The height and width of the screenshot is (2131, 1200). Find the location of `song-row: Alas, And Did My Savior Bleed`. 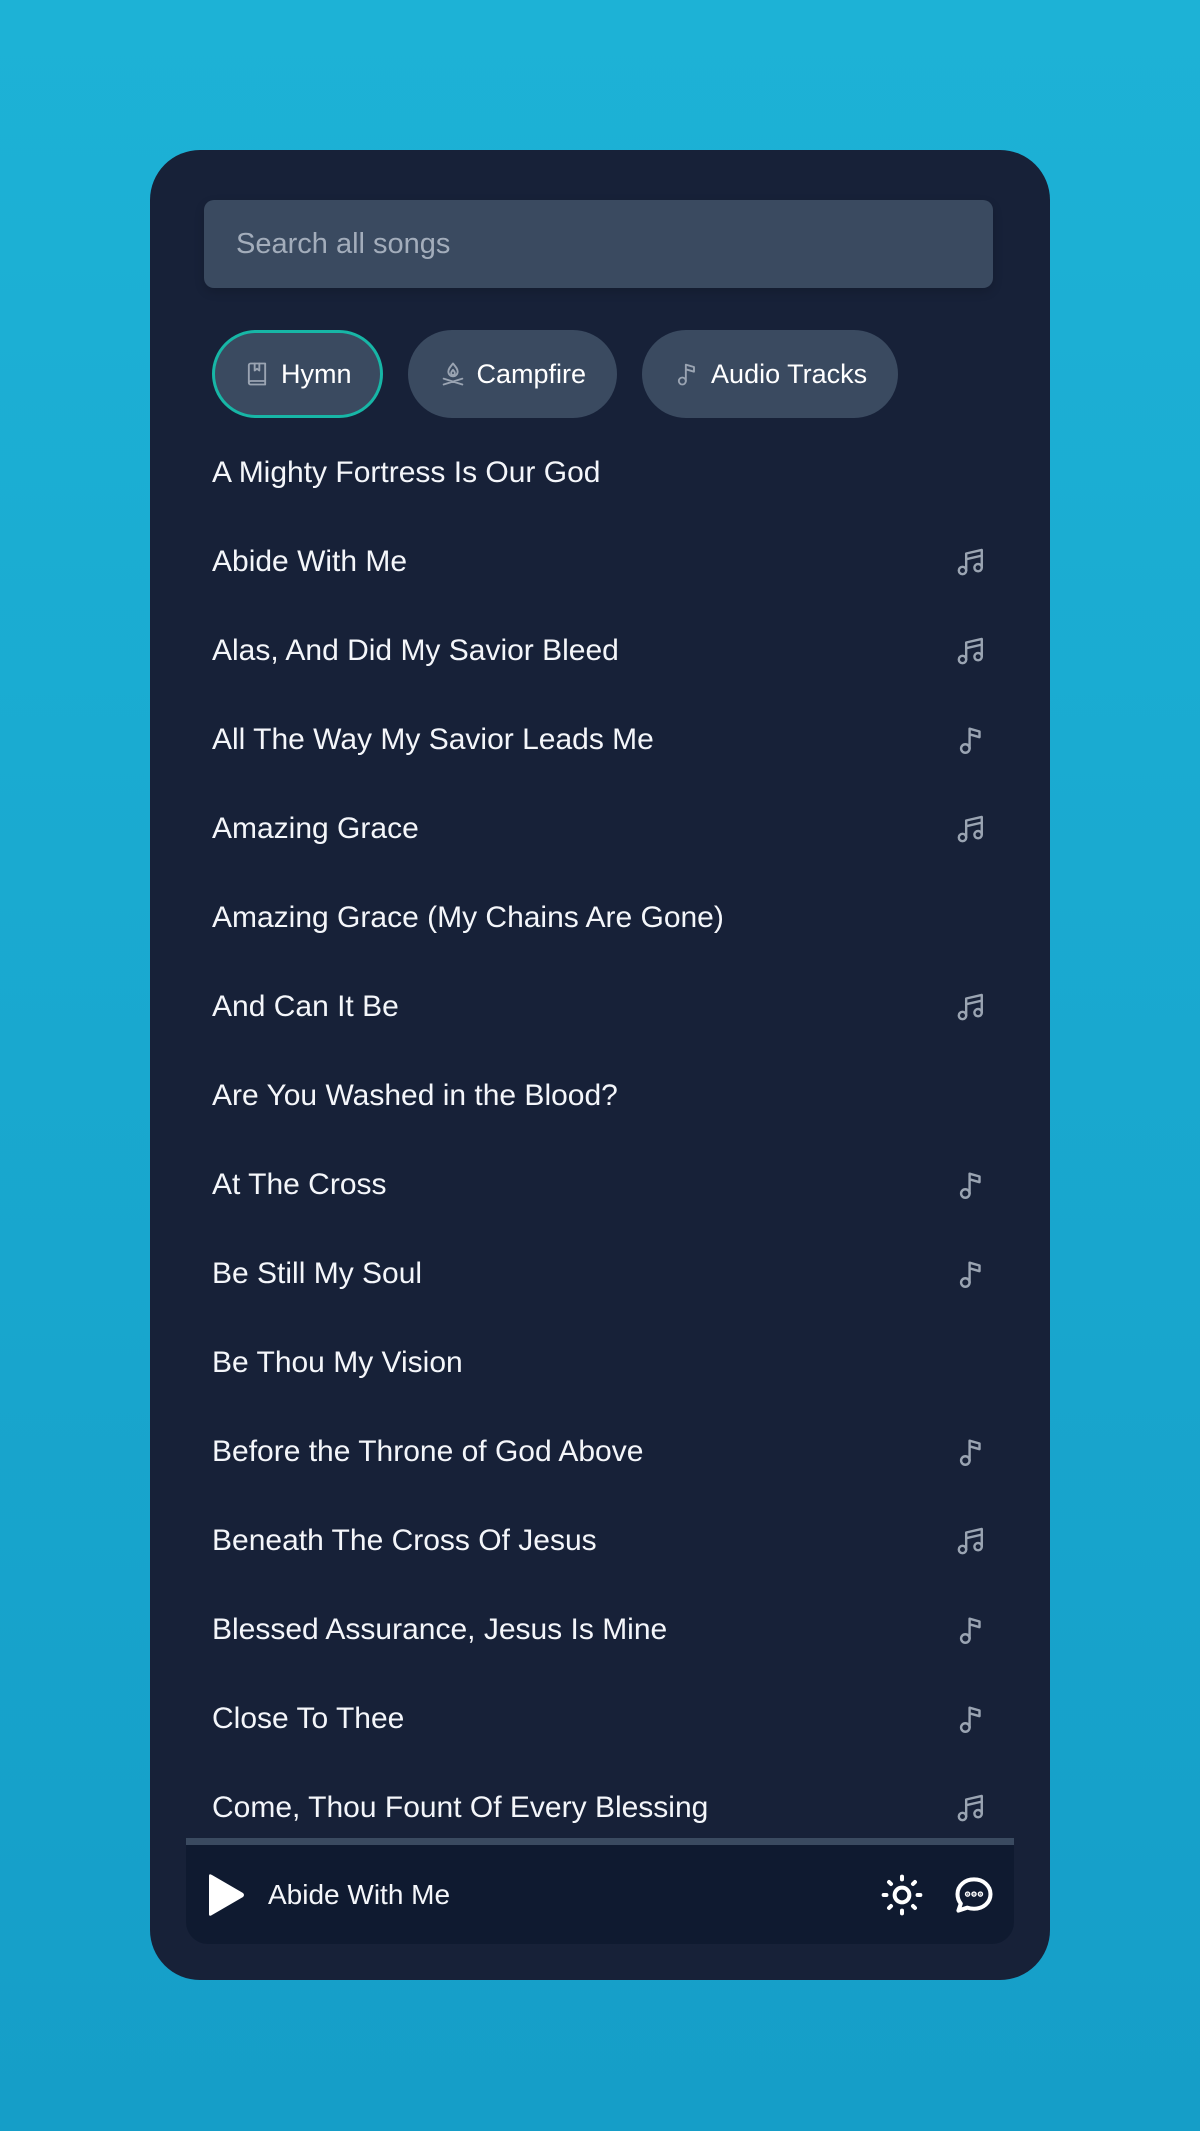

song-row: Alas, And Did My Savior Bleed is located at coordinates (600, 650).